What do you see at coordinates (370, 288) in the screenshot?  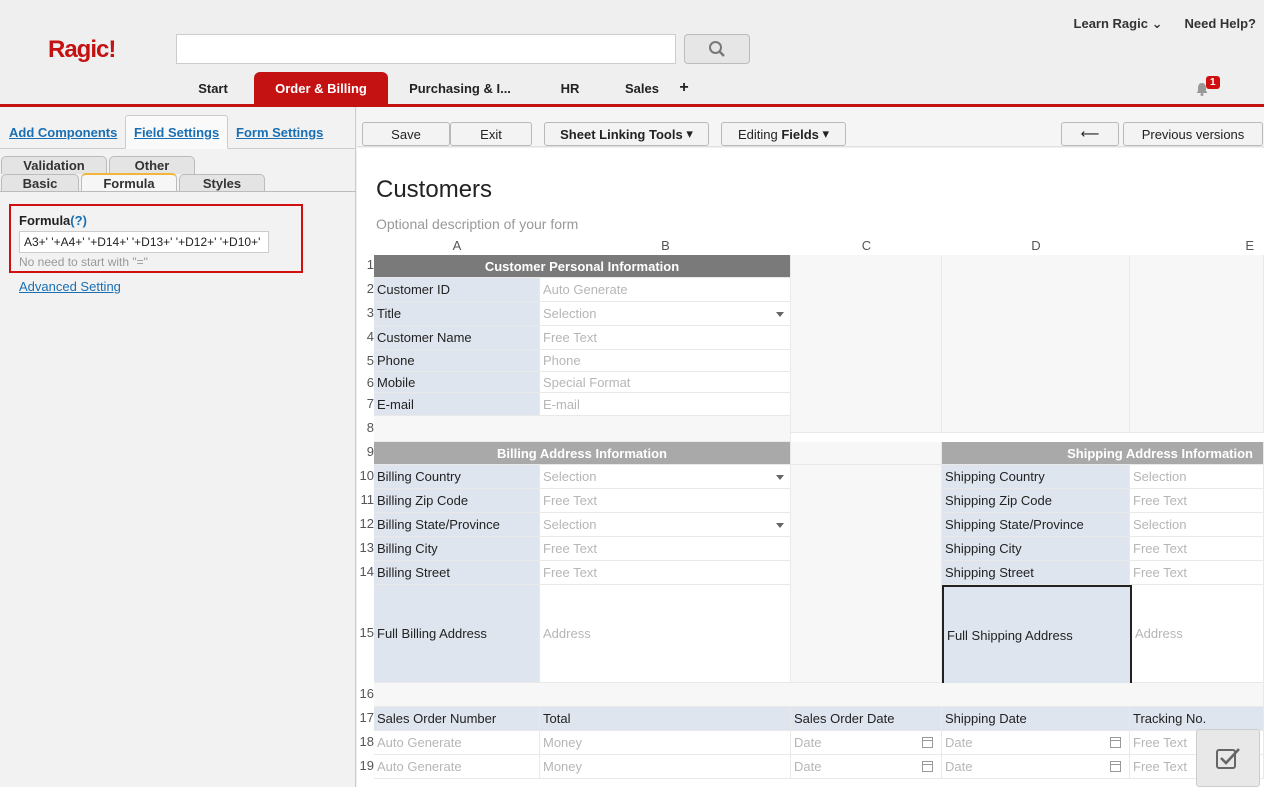 I see `row-number: 2` at bounding box center [370, 288].